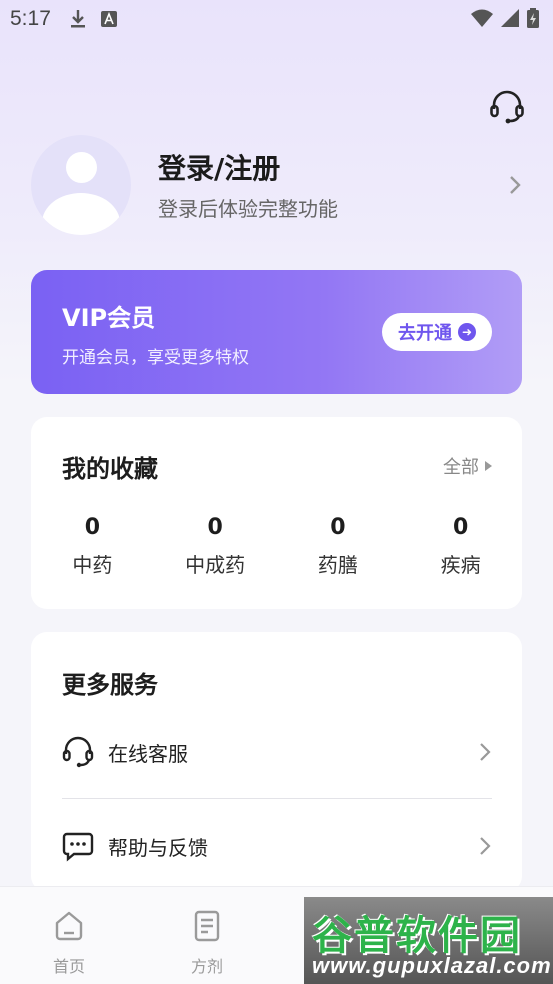 The height and width of the screenshot is (984, 553). I want to click on vip-open-label: 去开通, so click(425, 333).